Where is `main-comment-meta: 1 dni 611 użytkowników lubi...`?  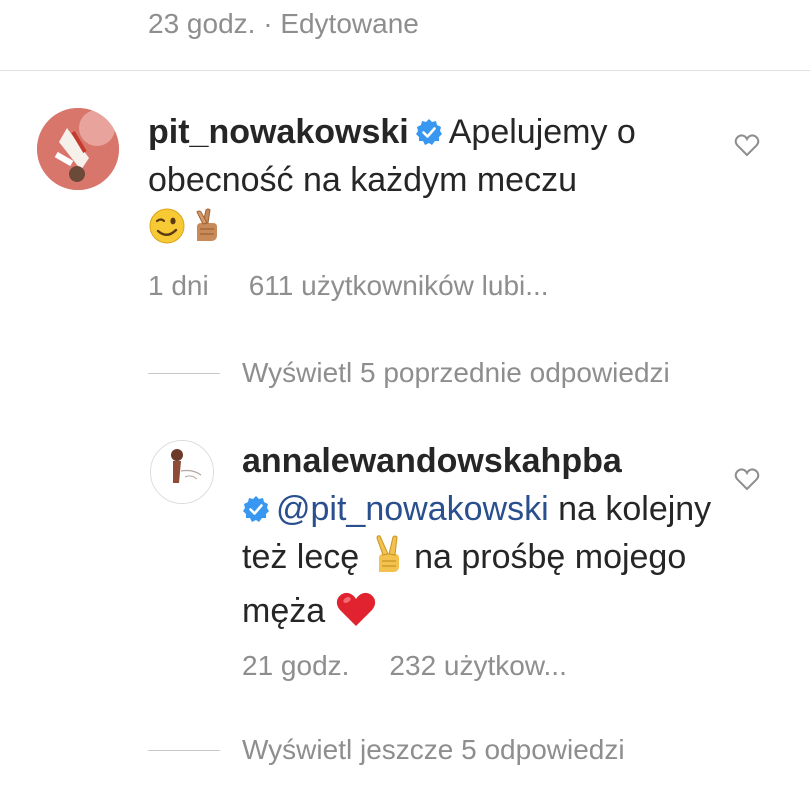 main-comment-meta: 1 dni 611 użytkowników lubi... is located at coordinates (368, 286).